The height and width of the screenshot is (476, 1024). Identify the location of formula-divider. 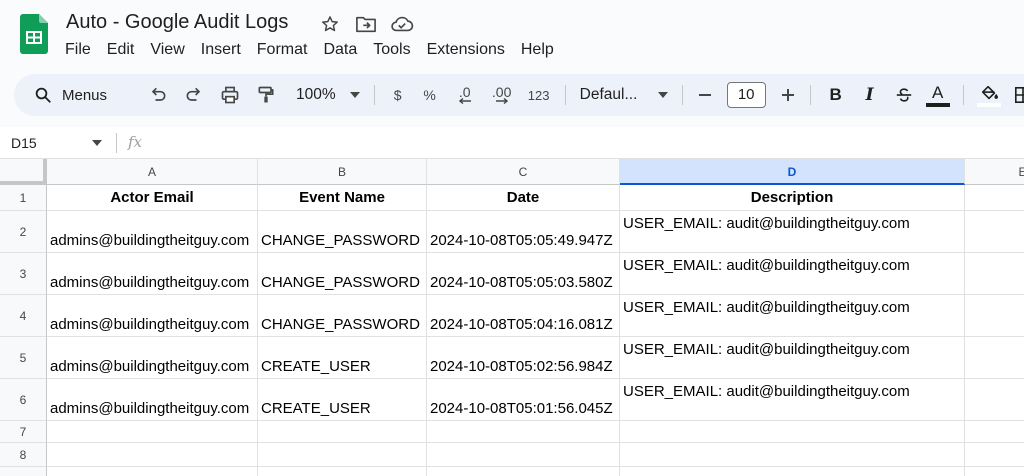
(116, 143).